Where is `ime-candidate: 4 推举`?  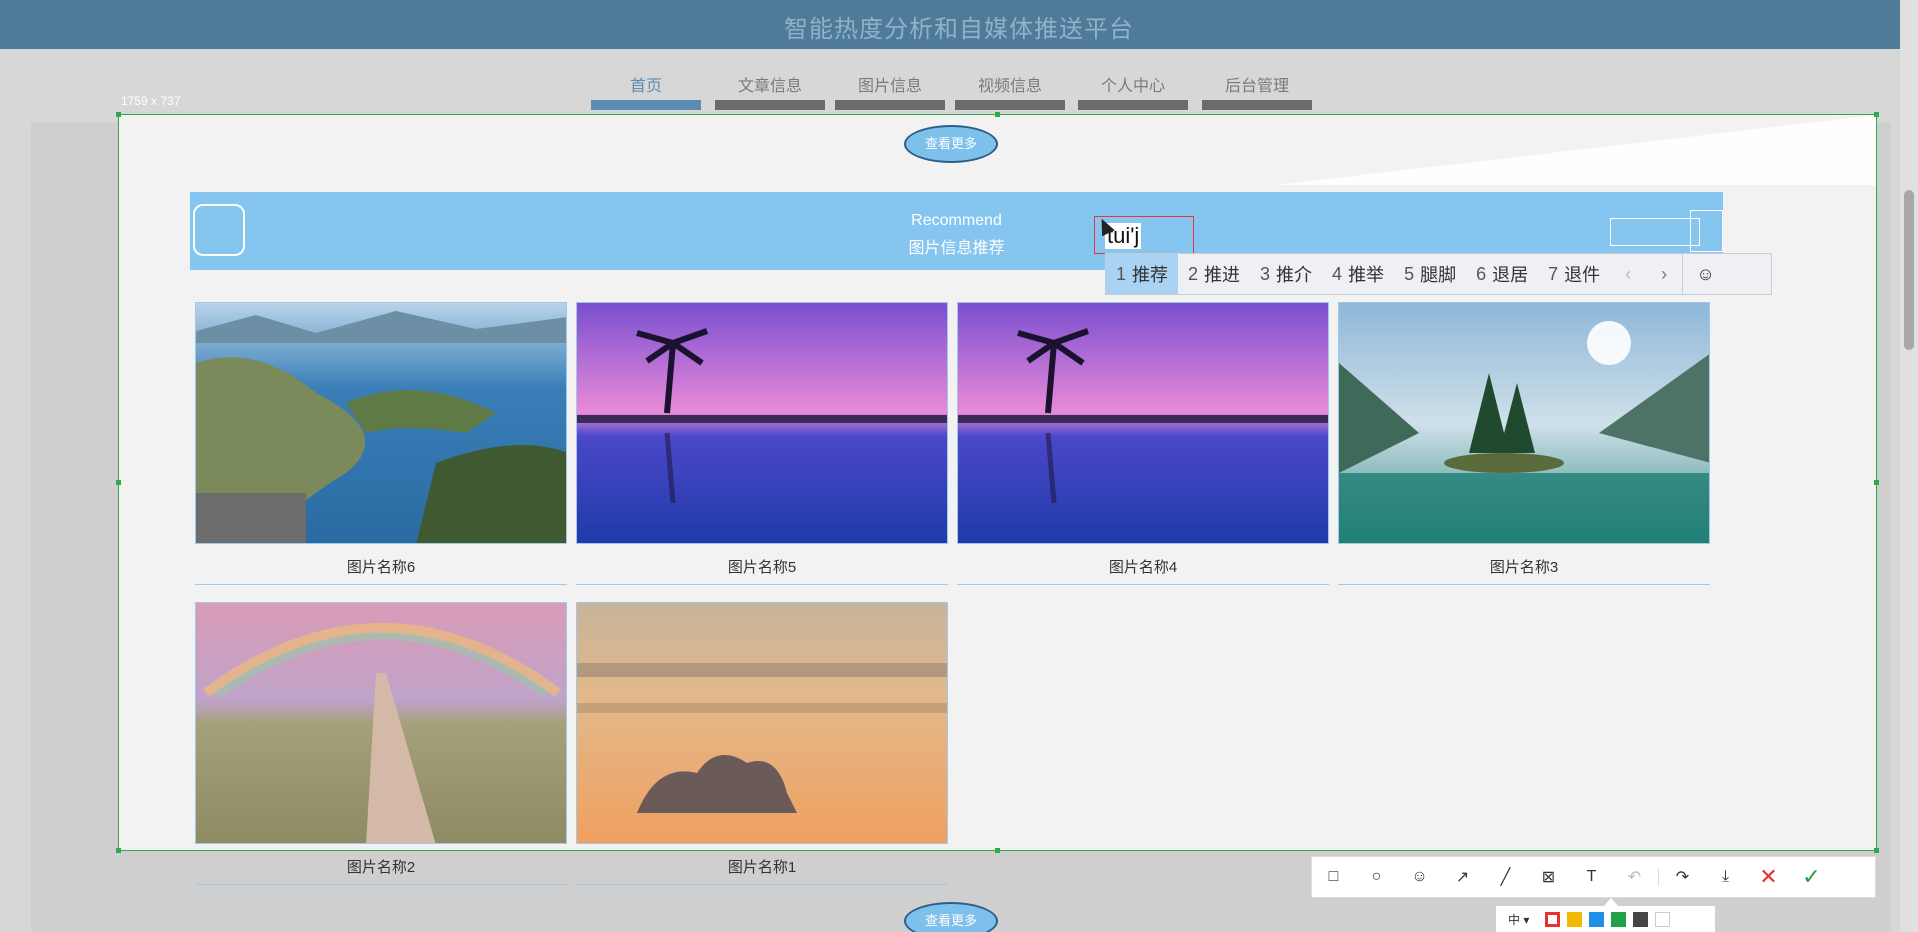 ime-candidate: 4 推举 is located at coordinates (1358, 274).